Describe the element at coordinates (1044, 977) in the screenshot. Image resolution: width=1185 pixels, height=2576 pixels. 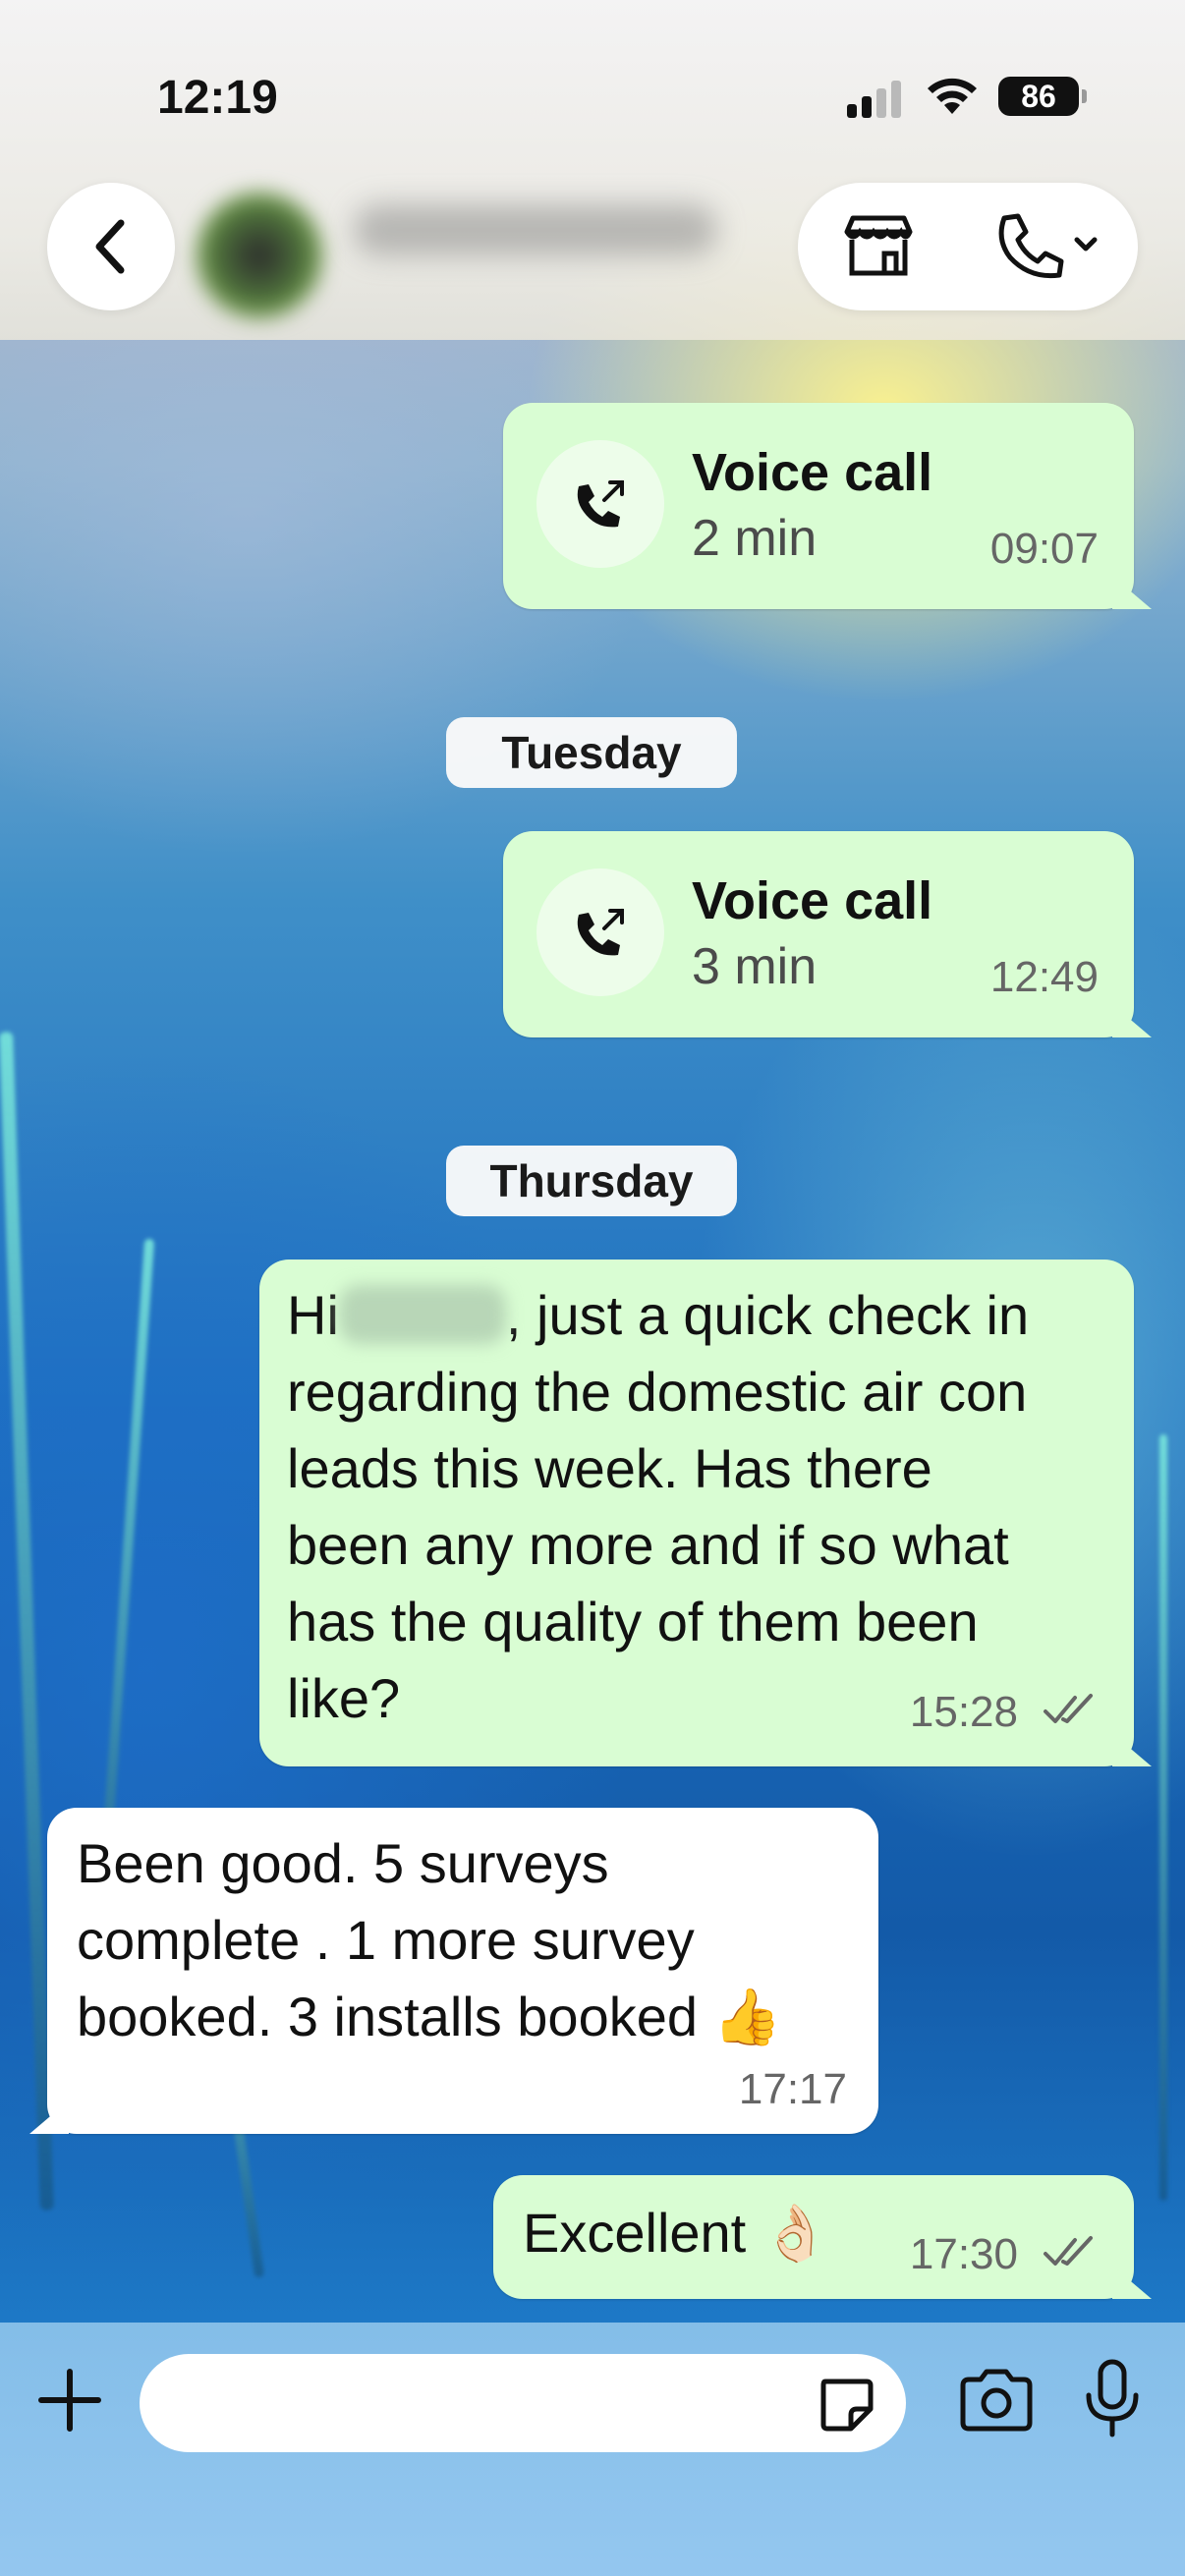
I see `message-time: 12:49` at that location.